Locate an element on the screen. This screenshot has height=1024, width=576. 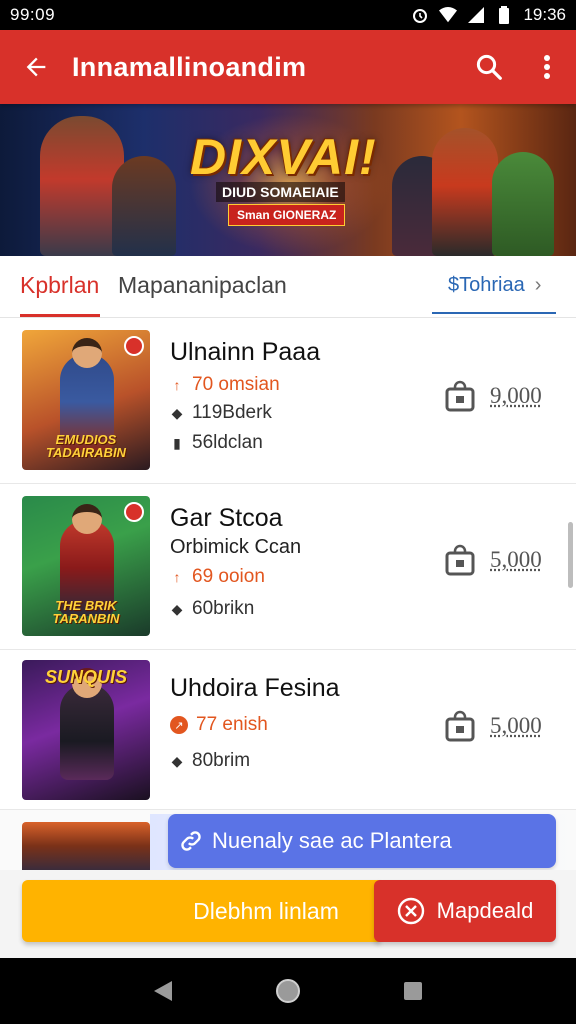
back-button is located at coordinates (36, 67).